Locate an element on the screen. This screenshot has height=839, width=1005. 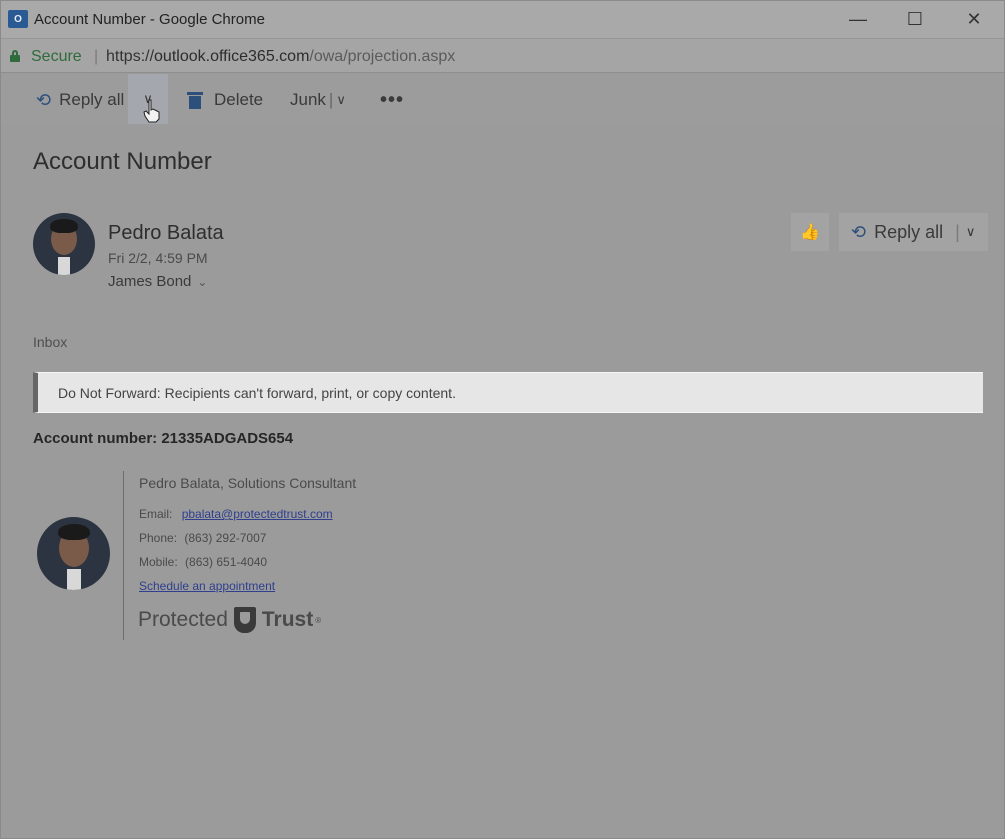
lock-icon is located at coordinates (15, 56).